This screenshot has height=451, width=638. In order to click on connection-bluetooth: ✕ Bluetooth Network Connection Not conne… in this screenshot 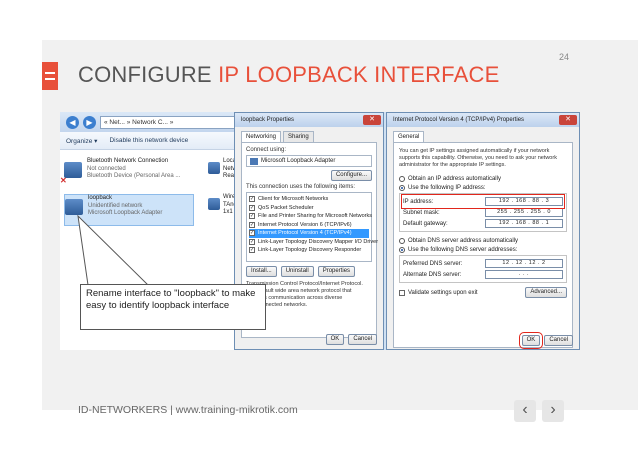, I will do `click(127, 174)`.